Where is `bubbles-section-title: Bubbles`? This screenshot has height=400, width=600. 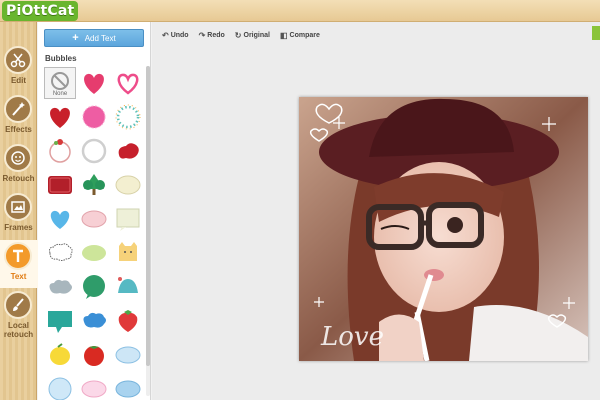 bubbles-section-title: Bubbles is located at coordinates (61, 58).